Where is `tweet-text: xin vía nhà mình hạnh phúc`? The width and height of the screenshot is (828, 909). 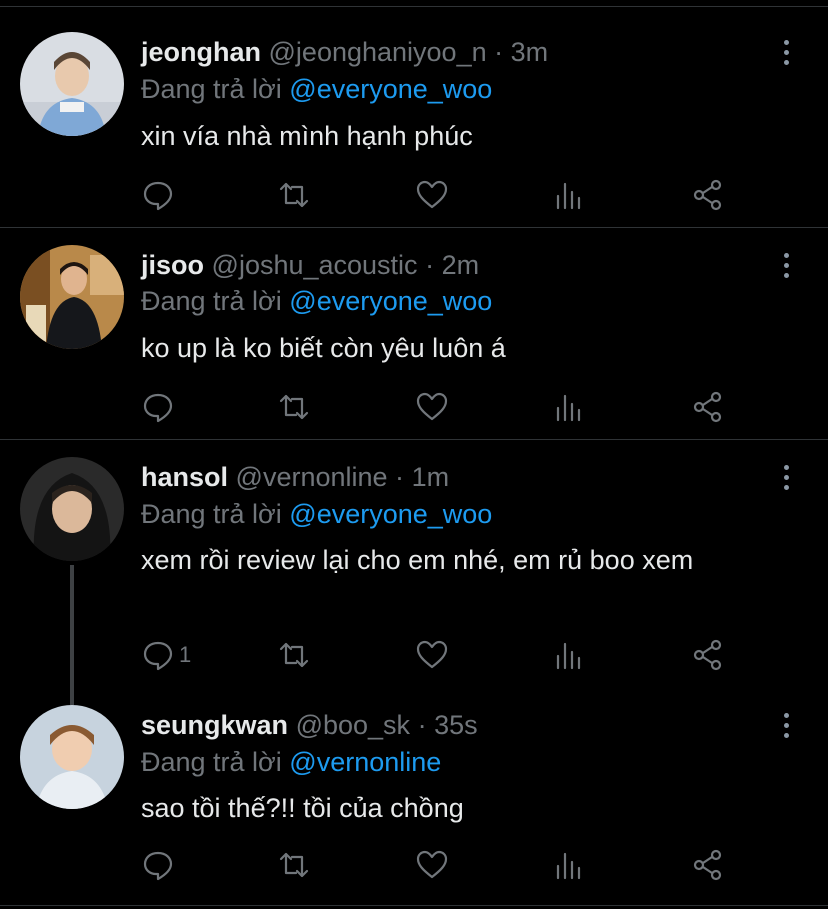
tweet-text: xin vía nhà mình hạnh phúc is located at coordinates (307, 136).